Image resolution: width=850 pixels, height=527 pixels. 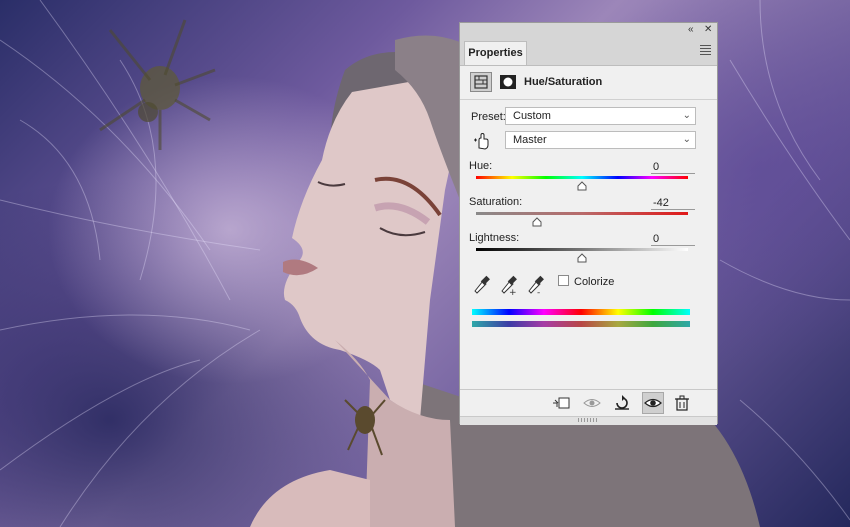 I want to click on panel-title-bar: « ✕, so click(x=588, y=30).